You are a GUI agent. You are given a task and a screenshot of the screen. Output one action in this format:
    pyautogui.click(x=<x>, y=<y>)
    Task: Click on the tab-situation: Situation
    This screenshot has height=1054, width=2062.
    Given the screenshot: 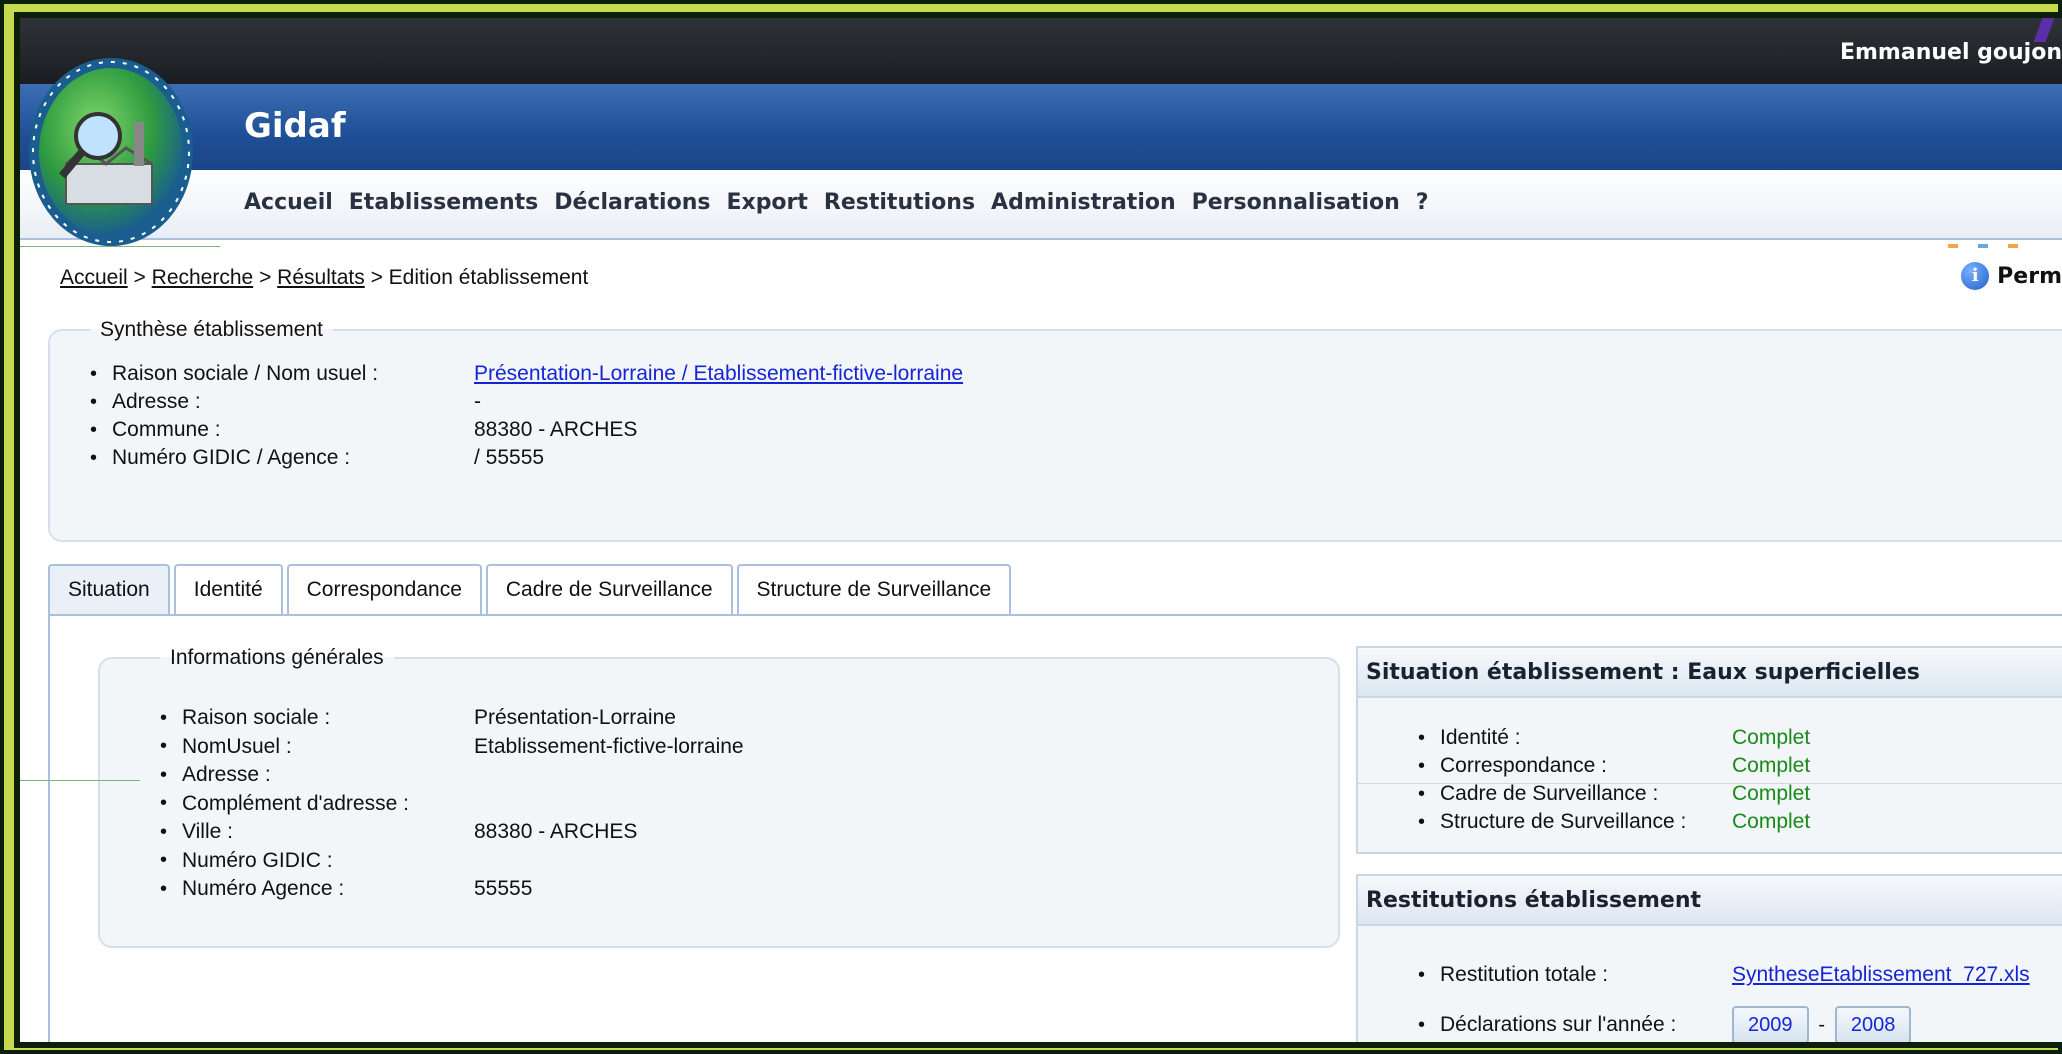 What is the action you would take?
    pyautogui.click(x=109, y=589)
    